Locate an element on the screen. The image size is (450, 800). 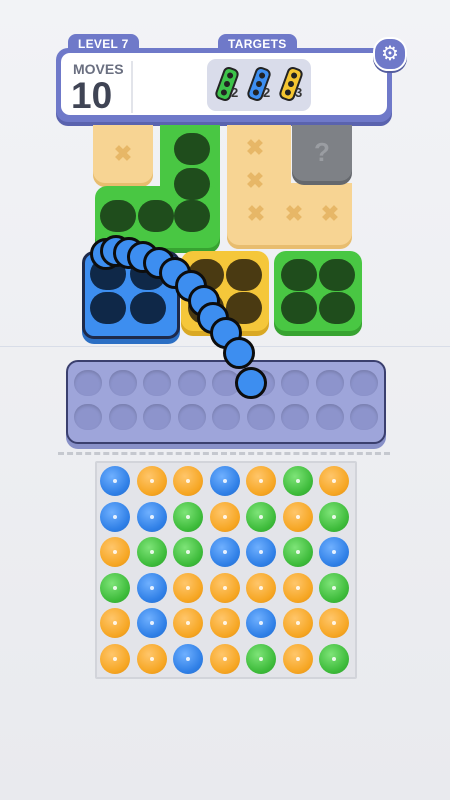
target-green: 2 is located at coordinates (228, 86).